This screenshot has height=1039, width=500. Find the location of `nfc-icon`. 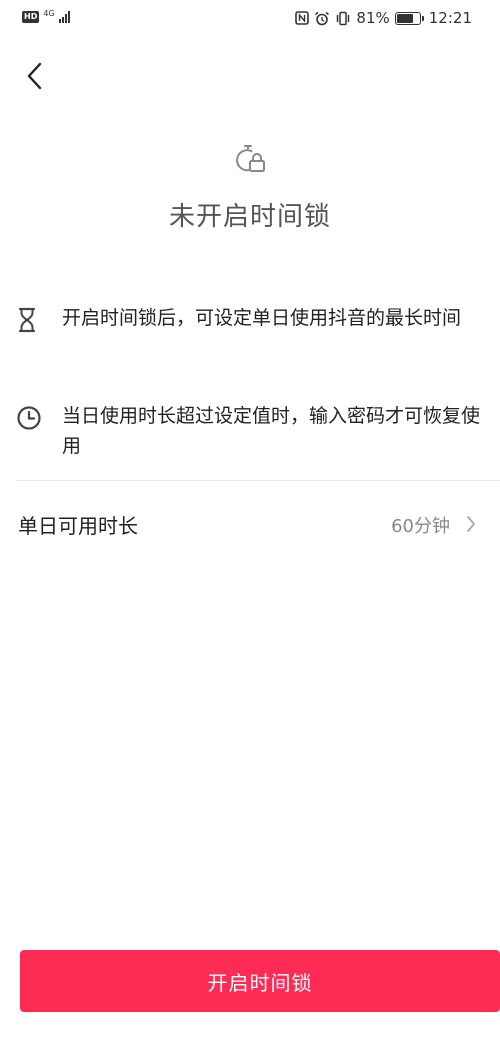

nfc-icon is located at coordinates (302, 18).